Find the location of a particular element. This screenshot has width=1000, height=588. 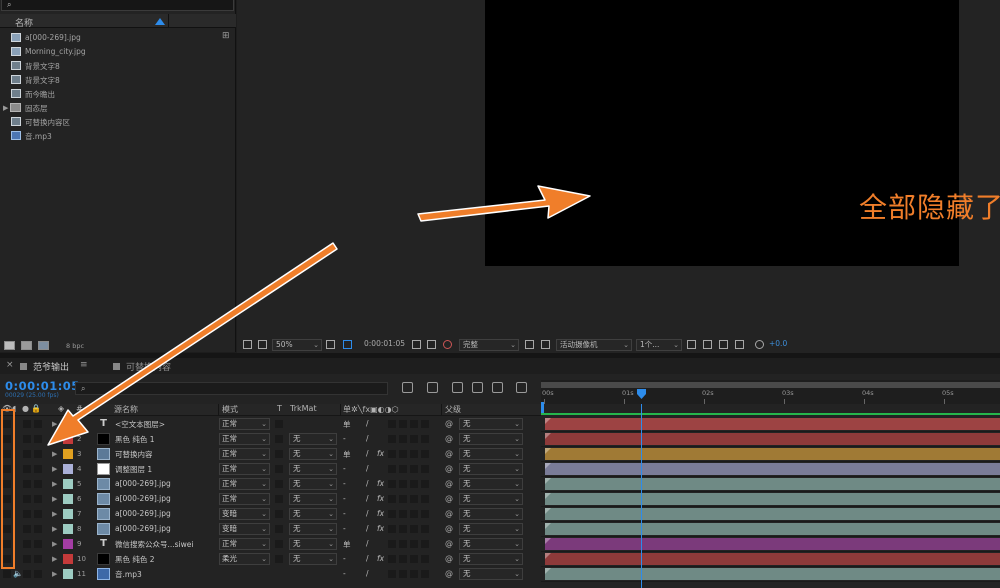

number-column-icon: # is located at coordinates (79, 408).